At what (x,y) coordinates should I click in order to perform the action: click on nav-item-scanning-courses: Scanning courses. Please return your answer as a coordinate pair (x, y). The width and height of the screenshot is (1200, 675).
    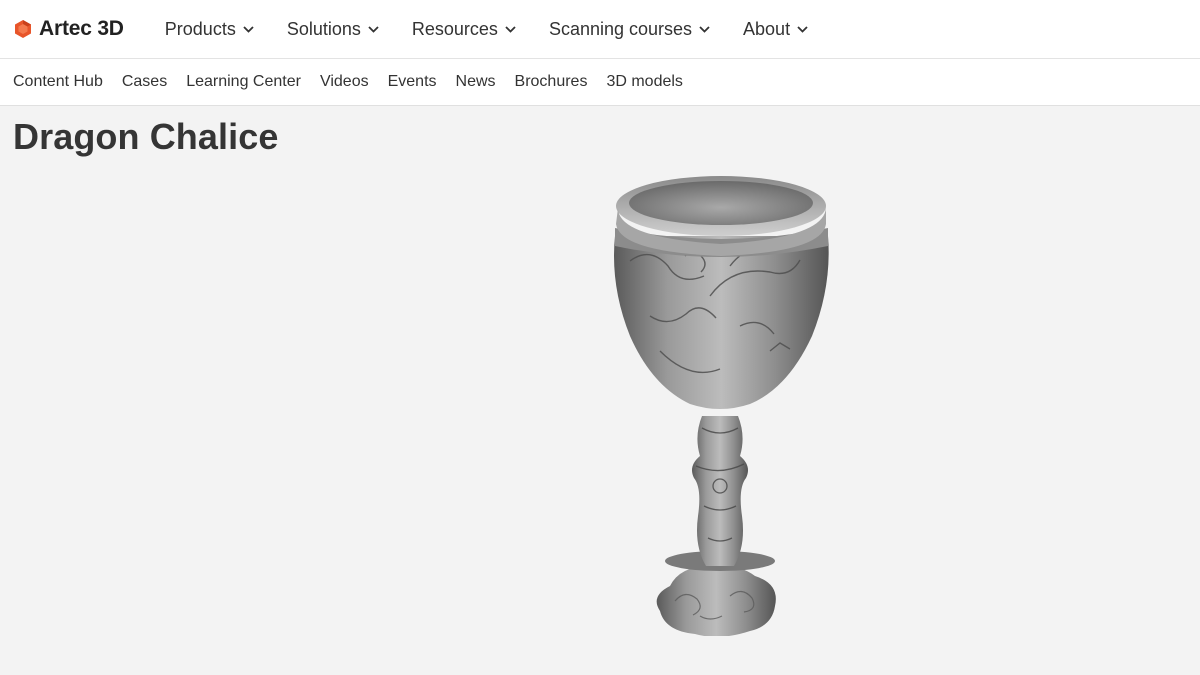
    Looking at the image, I should click on (629, 29).